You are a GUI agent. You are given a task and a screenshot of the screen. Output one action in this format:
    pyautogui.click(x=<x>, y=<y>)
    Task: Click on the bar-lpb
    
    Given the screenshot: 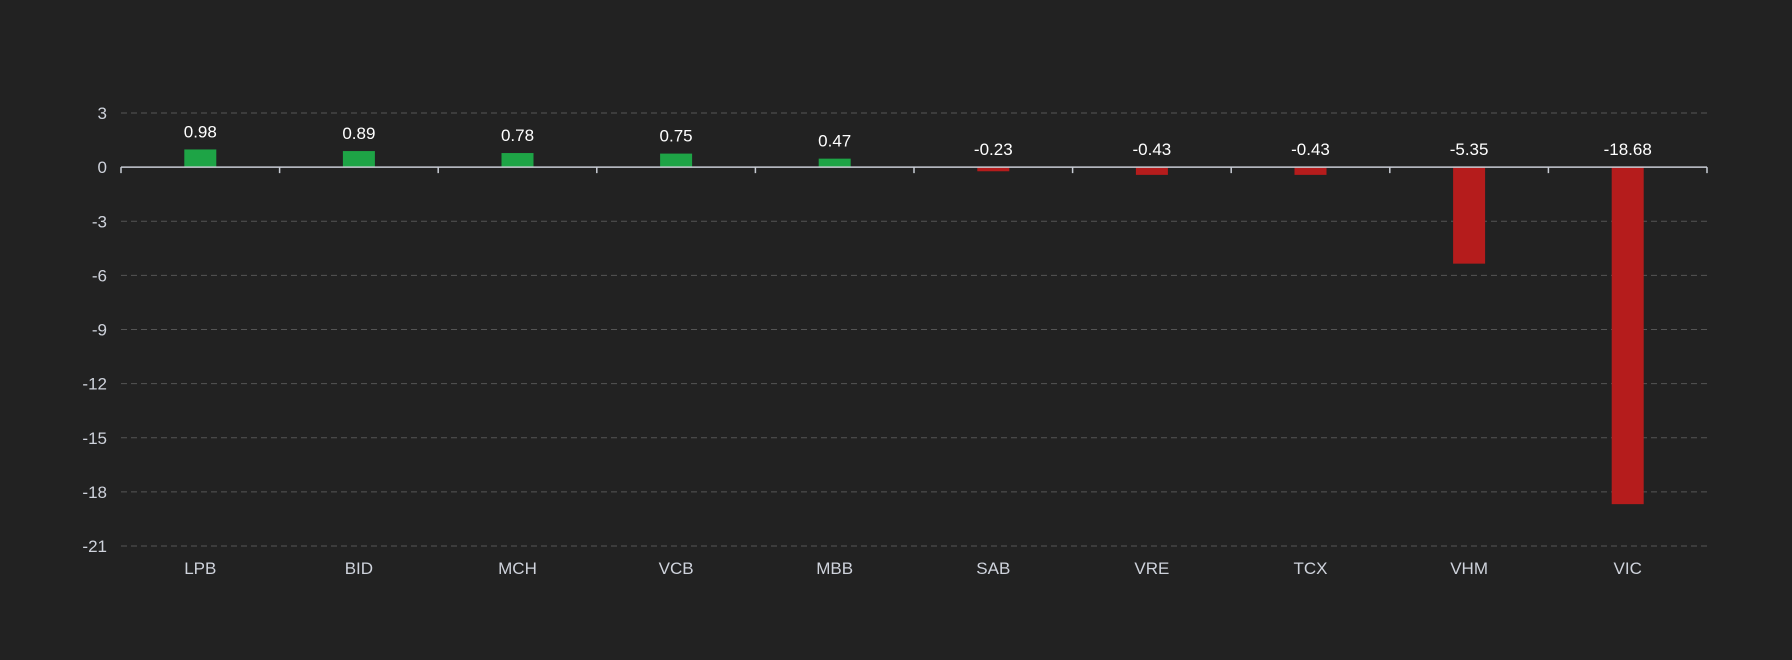 What is the action you would take?
    pyautogui.click(x=200, y=158)
    